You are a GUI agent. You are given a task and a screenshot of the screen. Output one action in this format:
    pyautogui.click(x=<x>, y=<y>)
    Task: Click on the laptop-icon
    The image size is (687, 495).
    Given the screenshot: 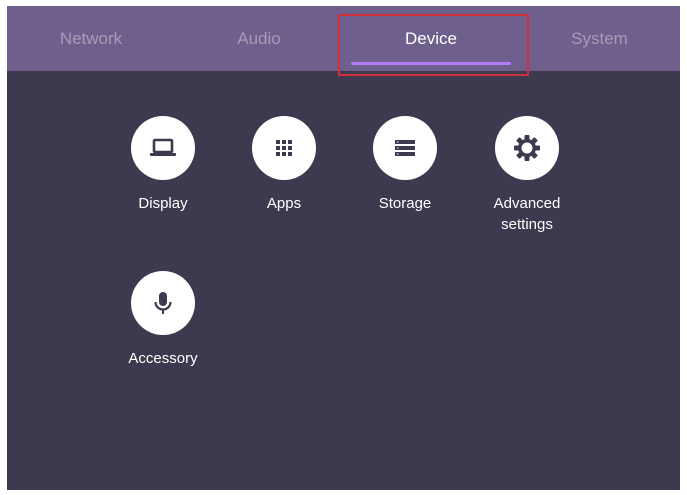 What is the action you would take?
    pyautogui.click(x=163, y=147)
    